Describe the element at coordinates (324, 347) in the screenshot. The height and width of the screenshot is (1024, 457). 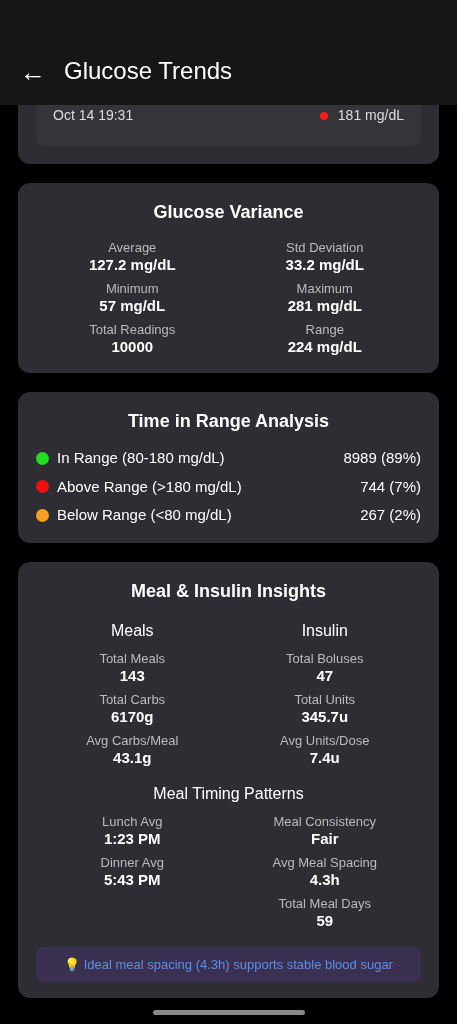
I see `stat-value: 224 mg/dL` at that location.